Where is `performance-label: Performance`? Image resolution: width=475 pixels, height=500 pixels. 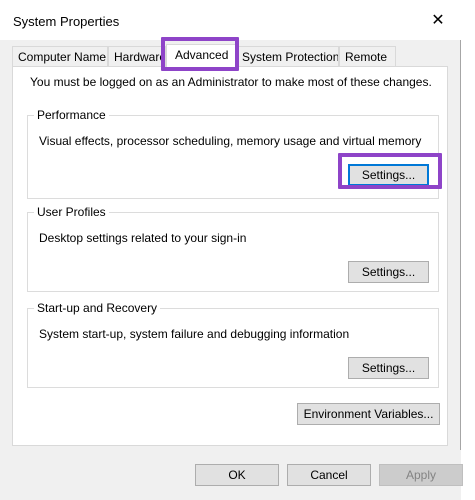
performance-label: Performance is located at coordinates (71, 115).